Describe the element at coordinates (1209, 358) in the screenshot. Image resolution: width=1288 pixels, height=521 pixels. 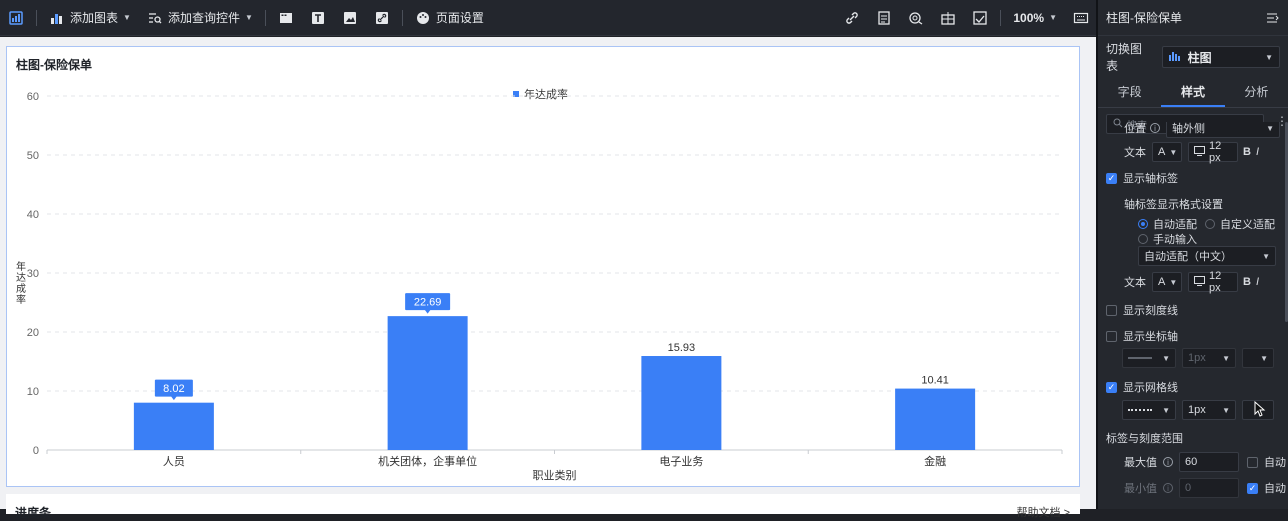
I see `axis-line-width-select: 1px ▼` at that location.